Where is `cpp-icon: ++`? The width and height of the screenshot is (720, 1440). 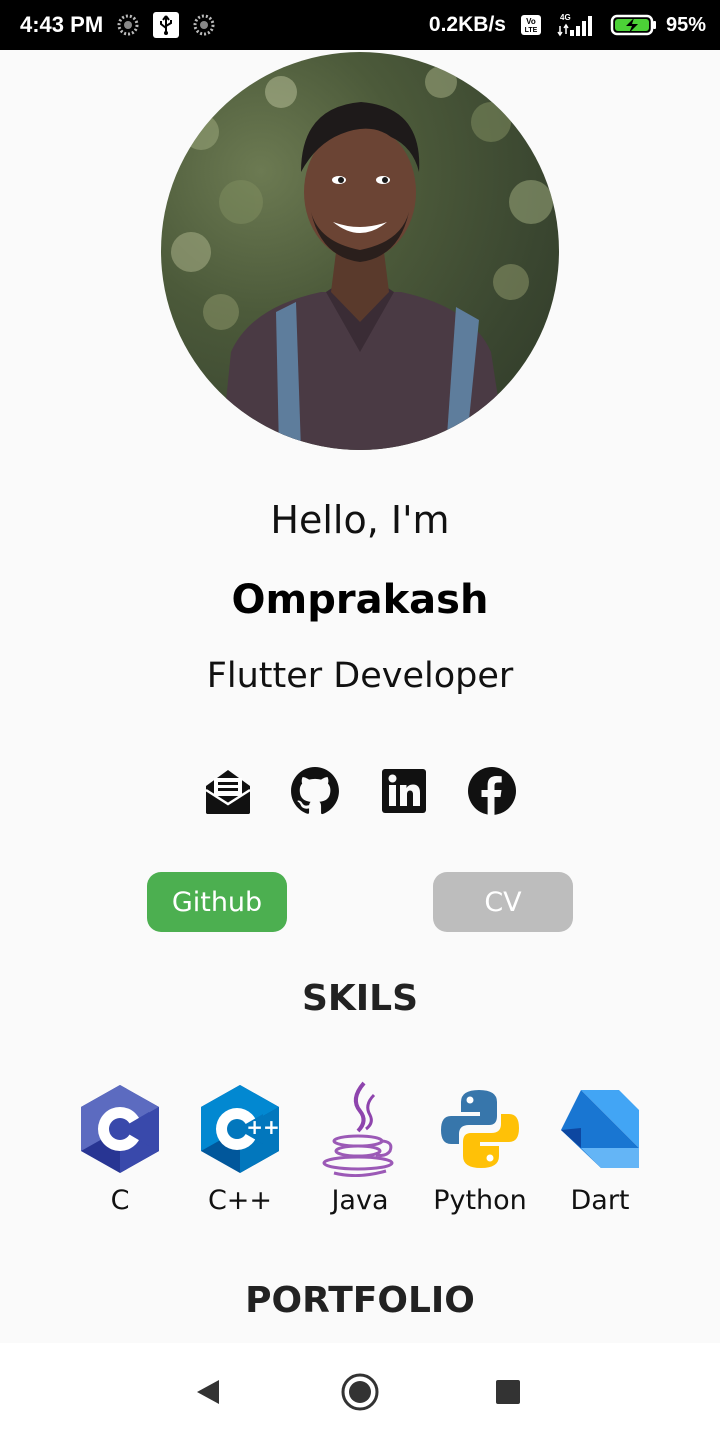
cpp-icon: ++ is located at coordinates (240, 1129).